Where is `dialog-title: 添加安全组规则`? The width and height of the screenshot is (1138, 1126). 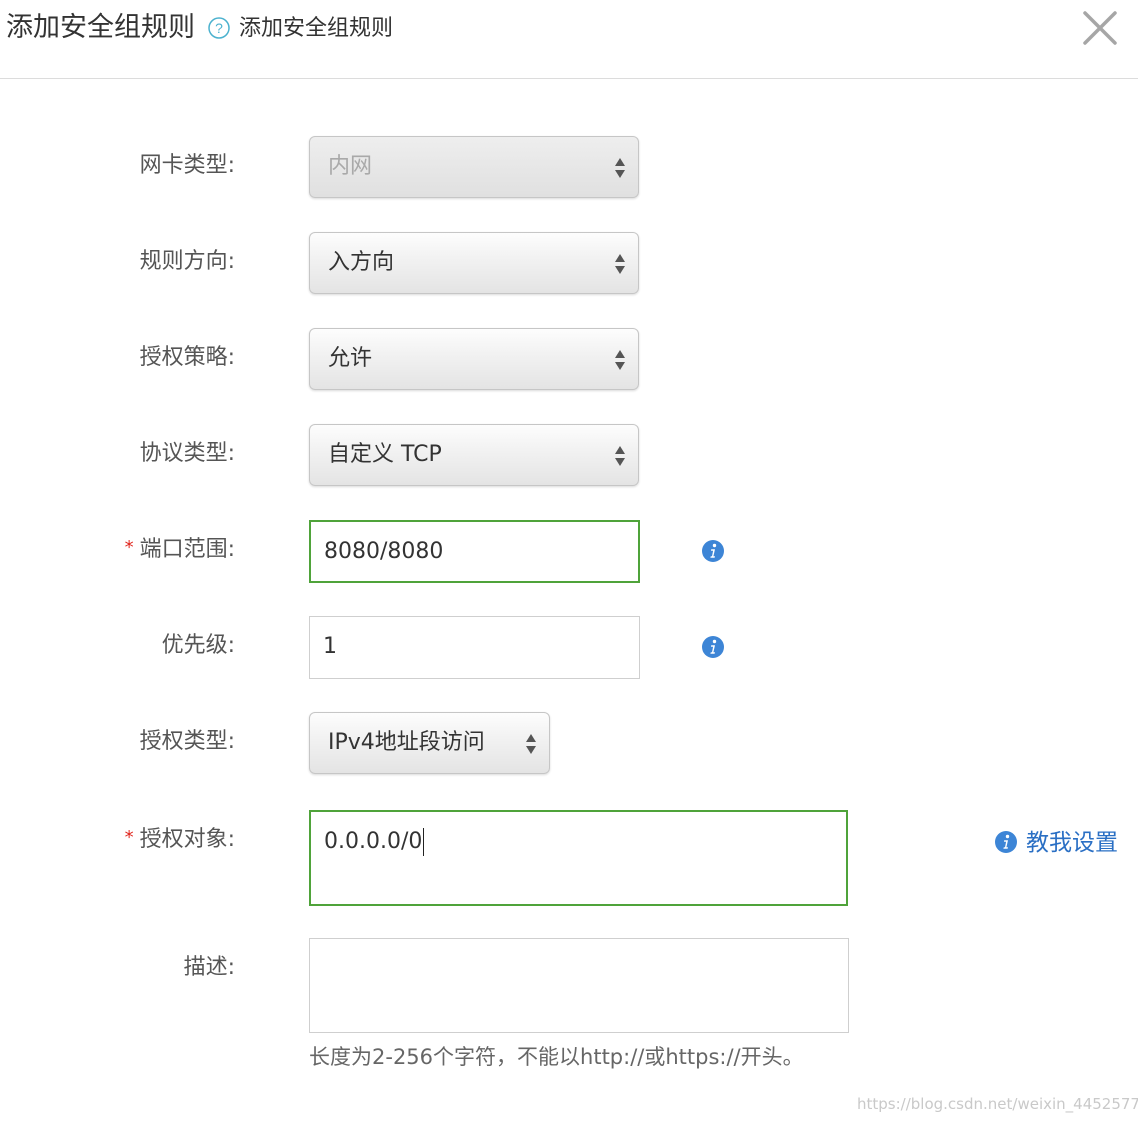 dialog-title: 添加安全组规则 is located at coordinates (100, 27).